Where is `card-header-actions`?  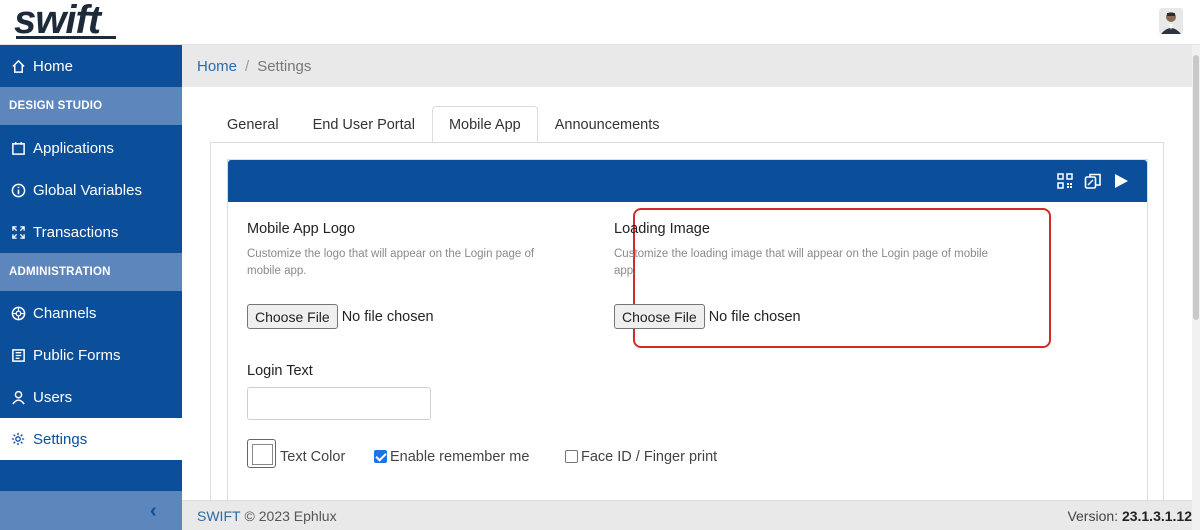 card-header-actions is located at coordinates (1093, 181).